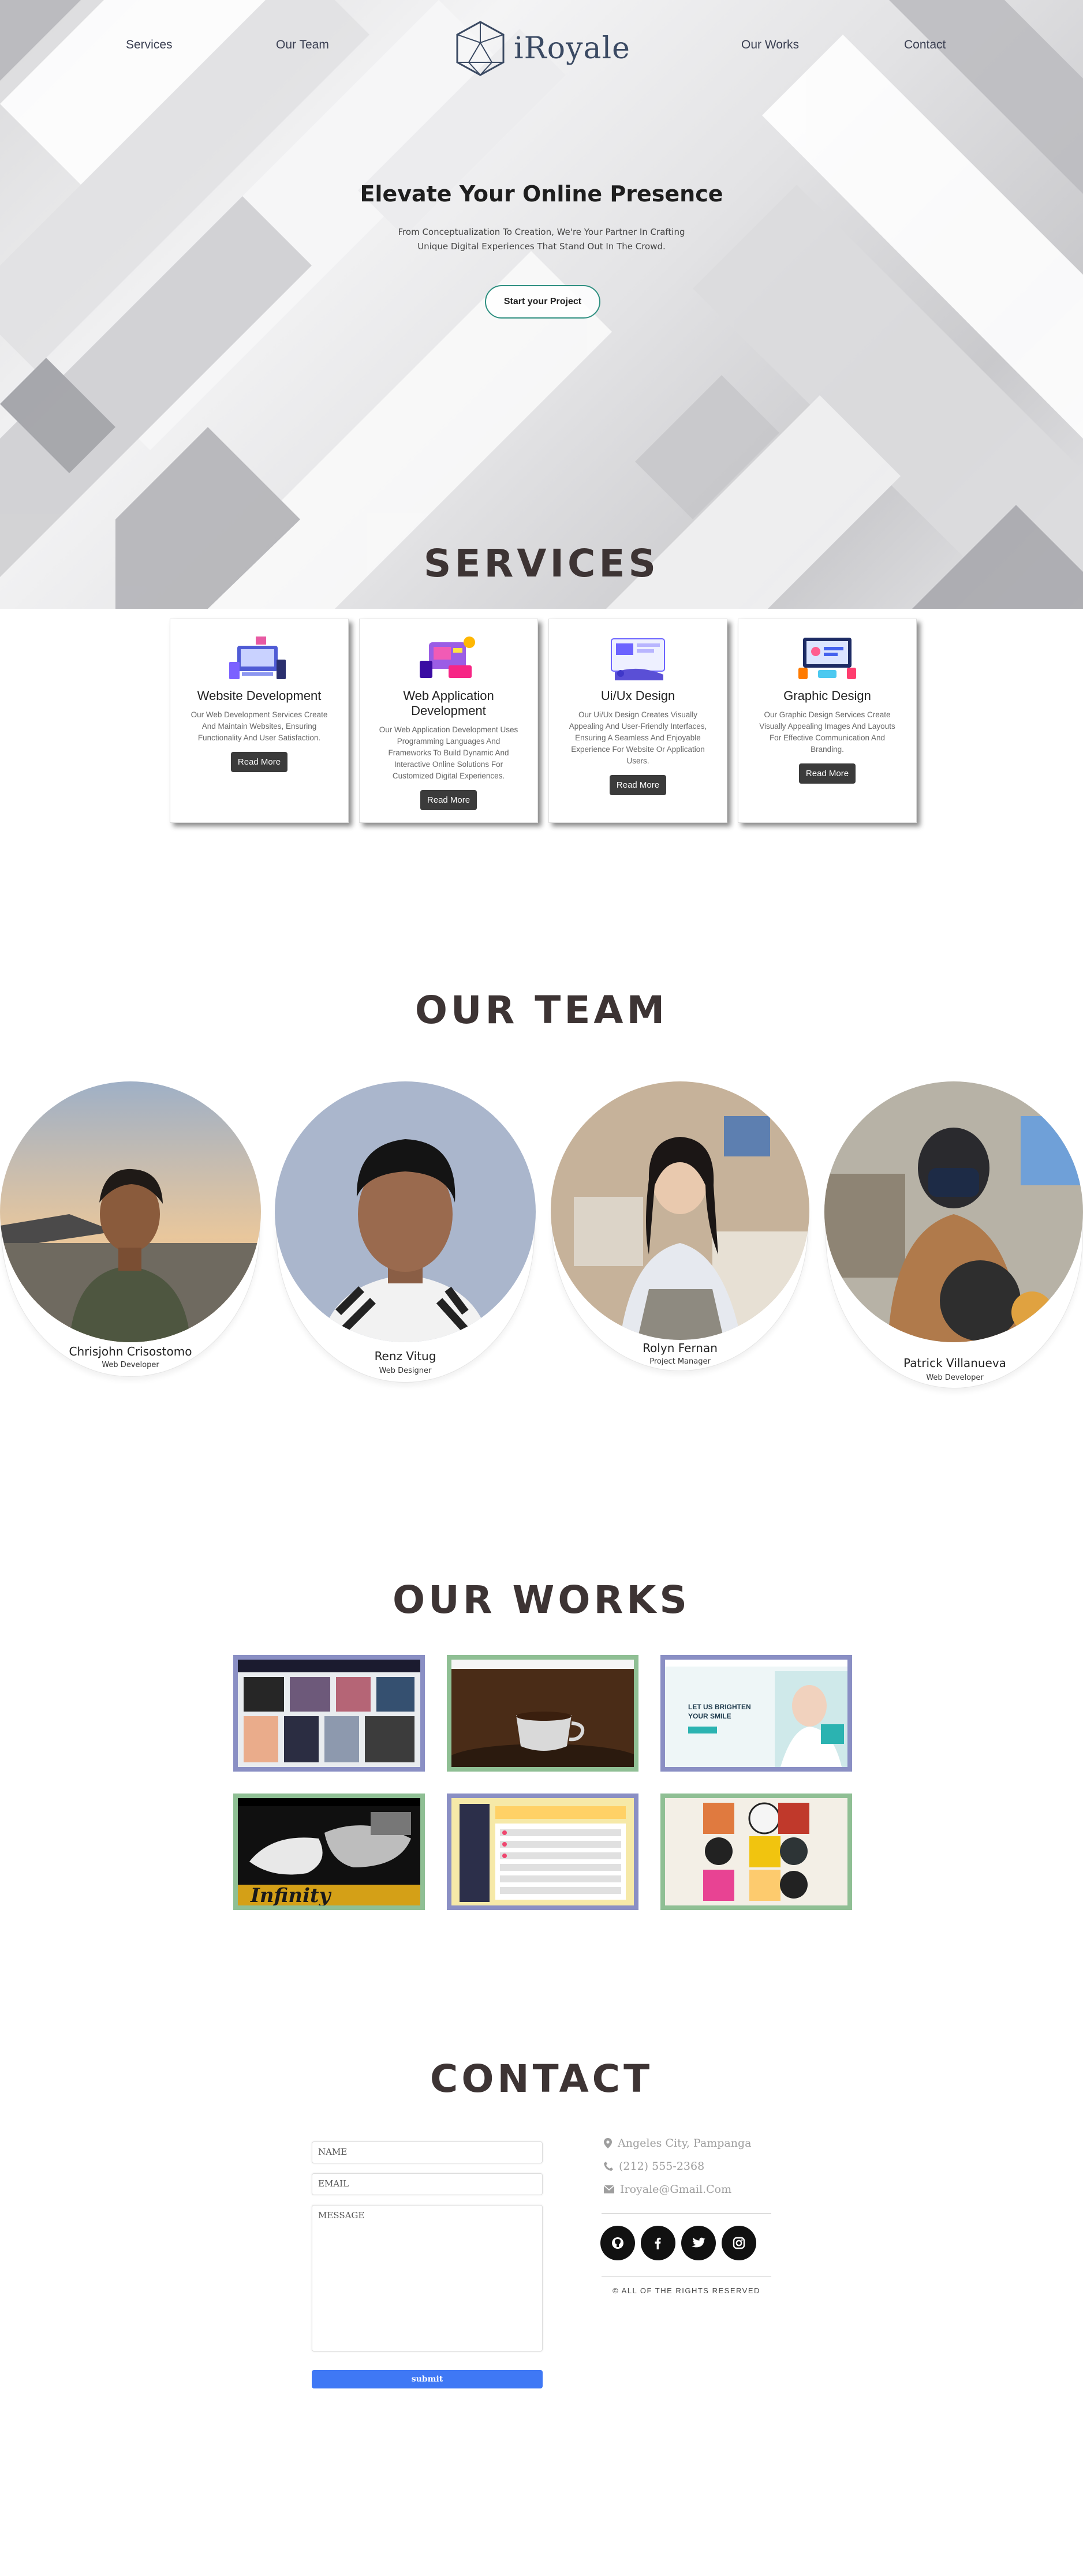 The width and height of the screenshot is (1083, 2576). What do you see at coordinates (130, 1351) in the screenshot?
I see `member-name: Chrisjohn Crisostomo` at bounding box center [130, 1351].